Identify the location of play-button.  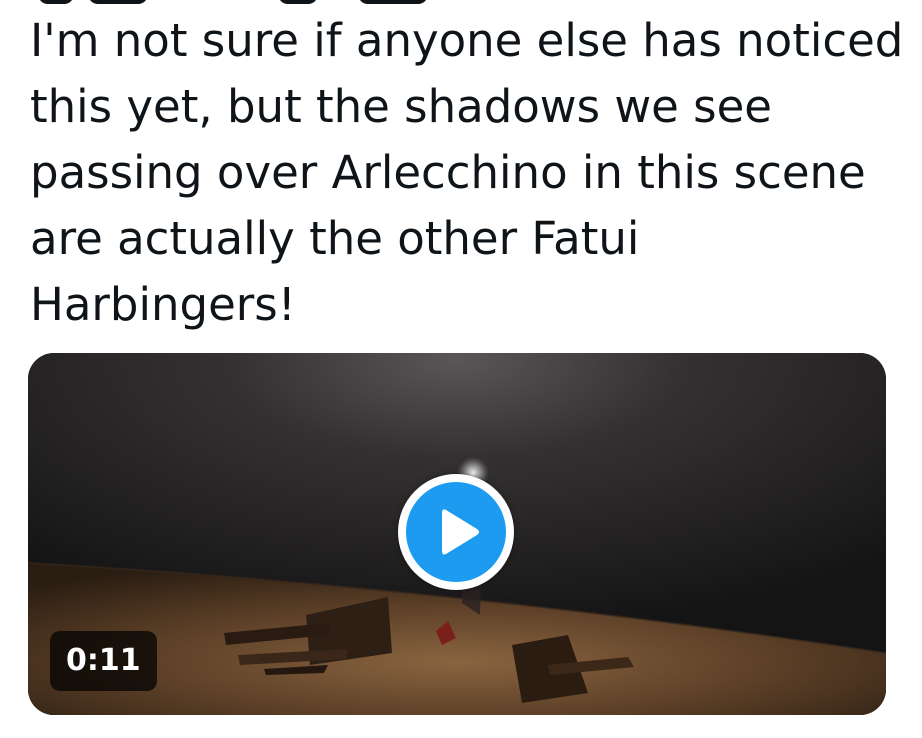
(456, 532).